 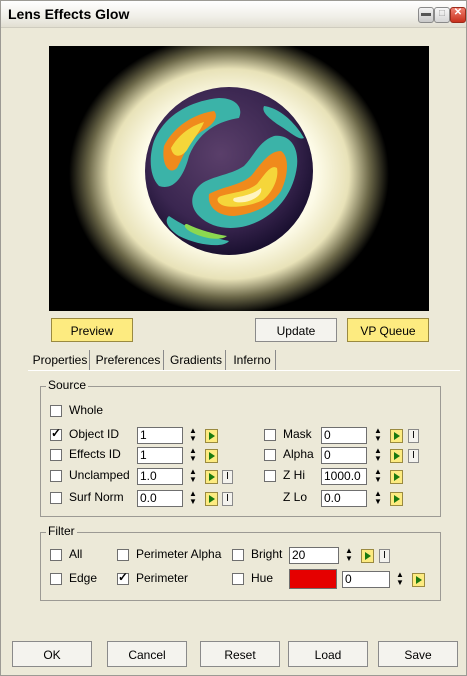 I want to click on surf-norm-invert-button: I, so click(x=227, y=499).